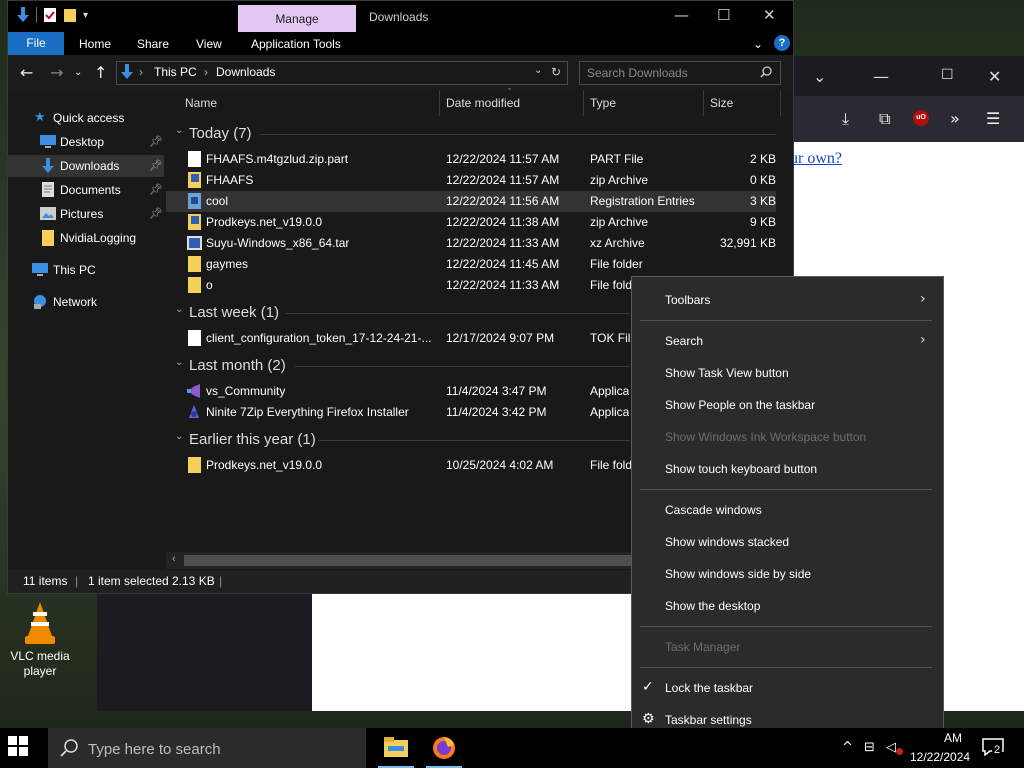 The height and width of the screenshot is (768, 1024). What do you see at coordinates (85, 15) in the screenshot?
I see `customize-dropdown-icon: ▾` at bounding box center [85, 15].